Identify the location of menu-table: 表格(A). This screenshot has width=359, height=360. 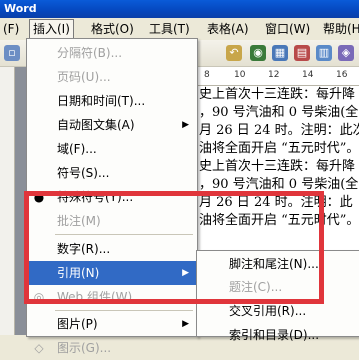
(228, 29).